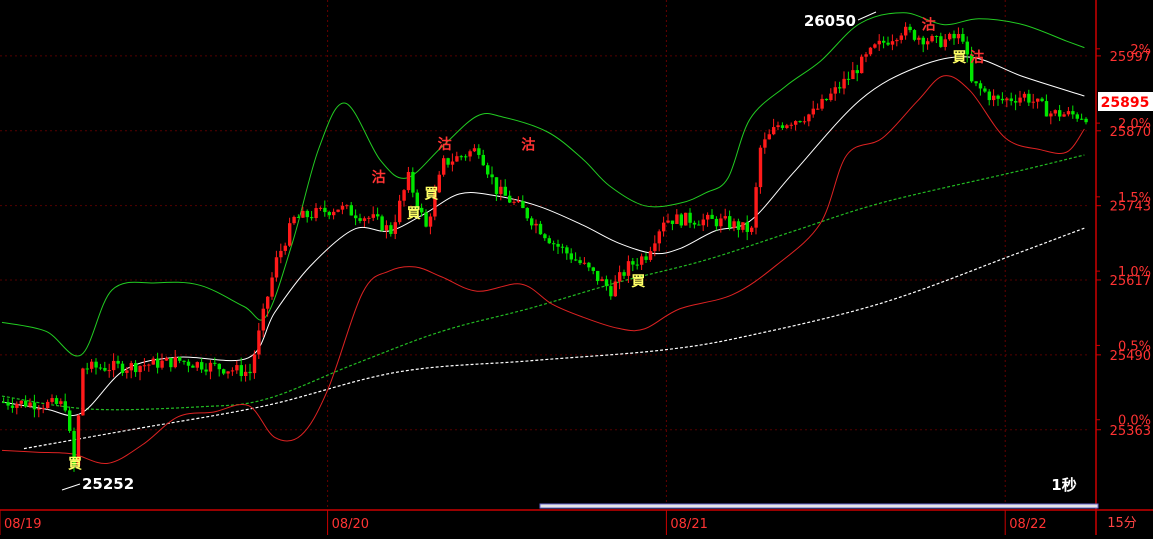  Describe the element at coordinates (108, 484) in the screenshot. I see `low-price-label: 25252` at that location.